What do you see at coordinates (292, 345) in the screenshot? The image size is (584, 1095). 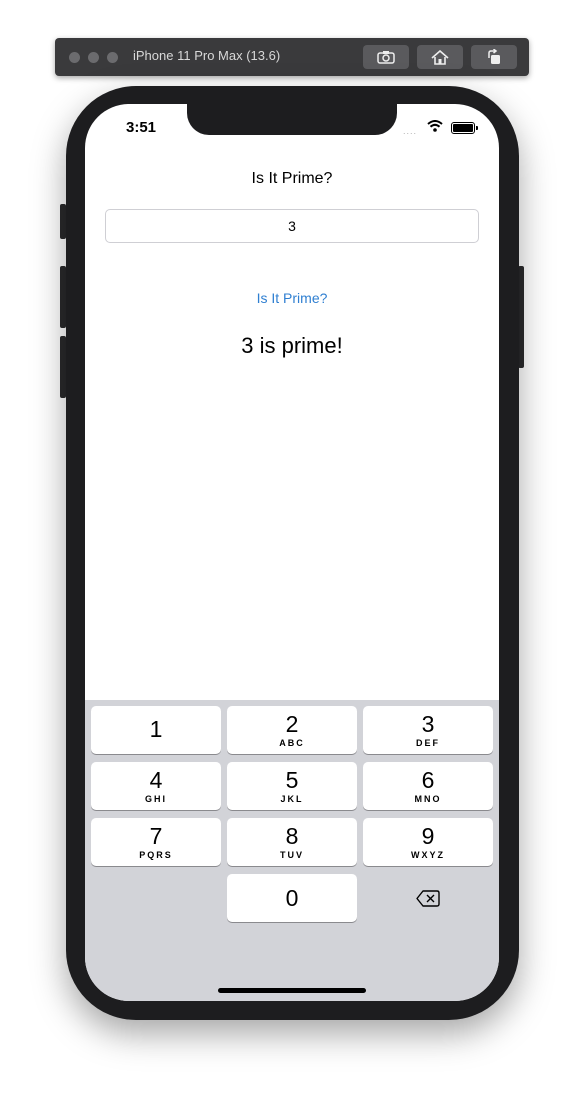 I see `result-label: 3 is prime!` at bounding box center [292, 345].